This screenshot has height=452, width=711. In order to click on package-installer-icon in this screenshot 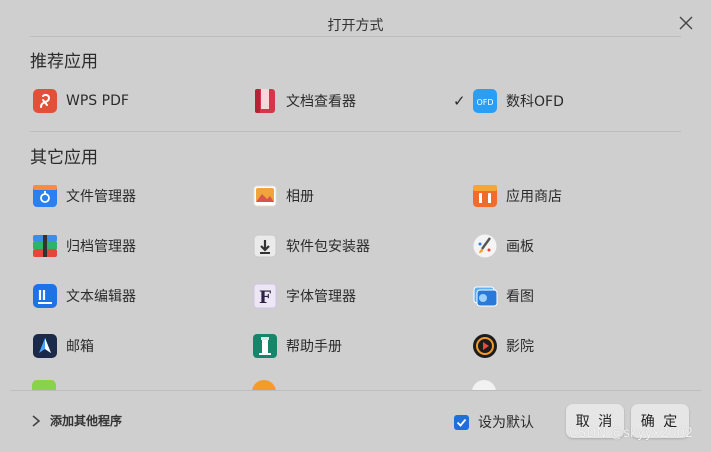, I will do `click(265, 246)`.